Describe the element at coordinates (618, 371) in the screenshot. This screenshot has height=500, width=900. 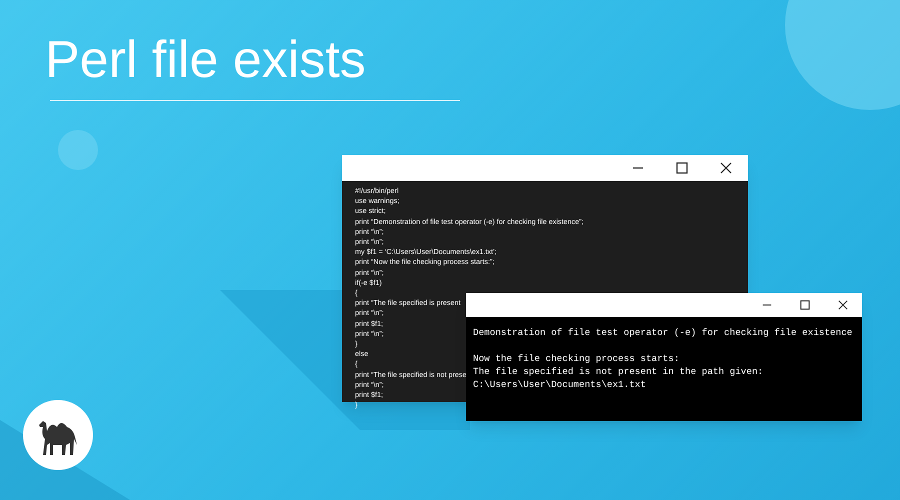
I see `console-output-line: The file specified is not present in the path given:` at that location.